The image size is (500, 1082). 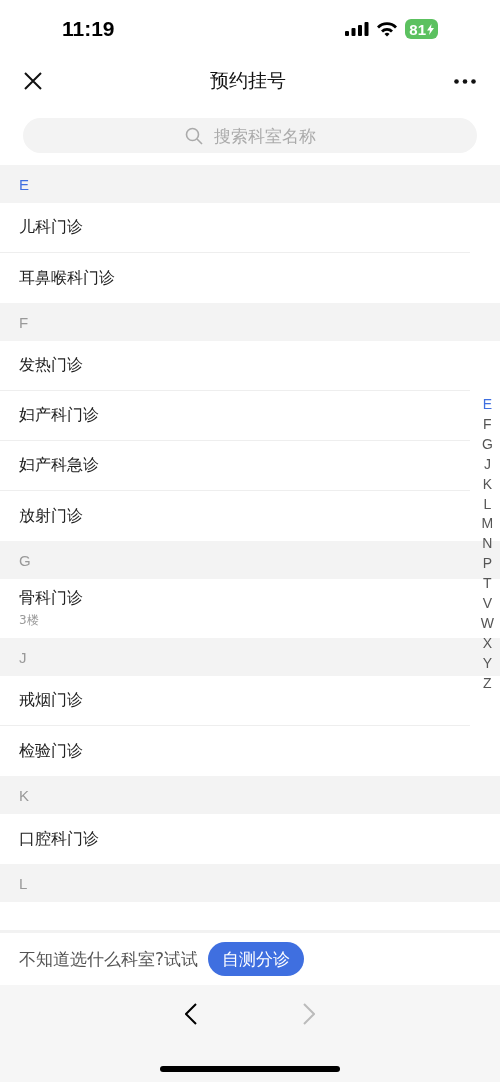 I want to click on index-letter: V, so click(x=487, y=604).